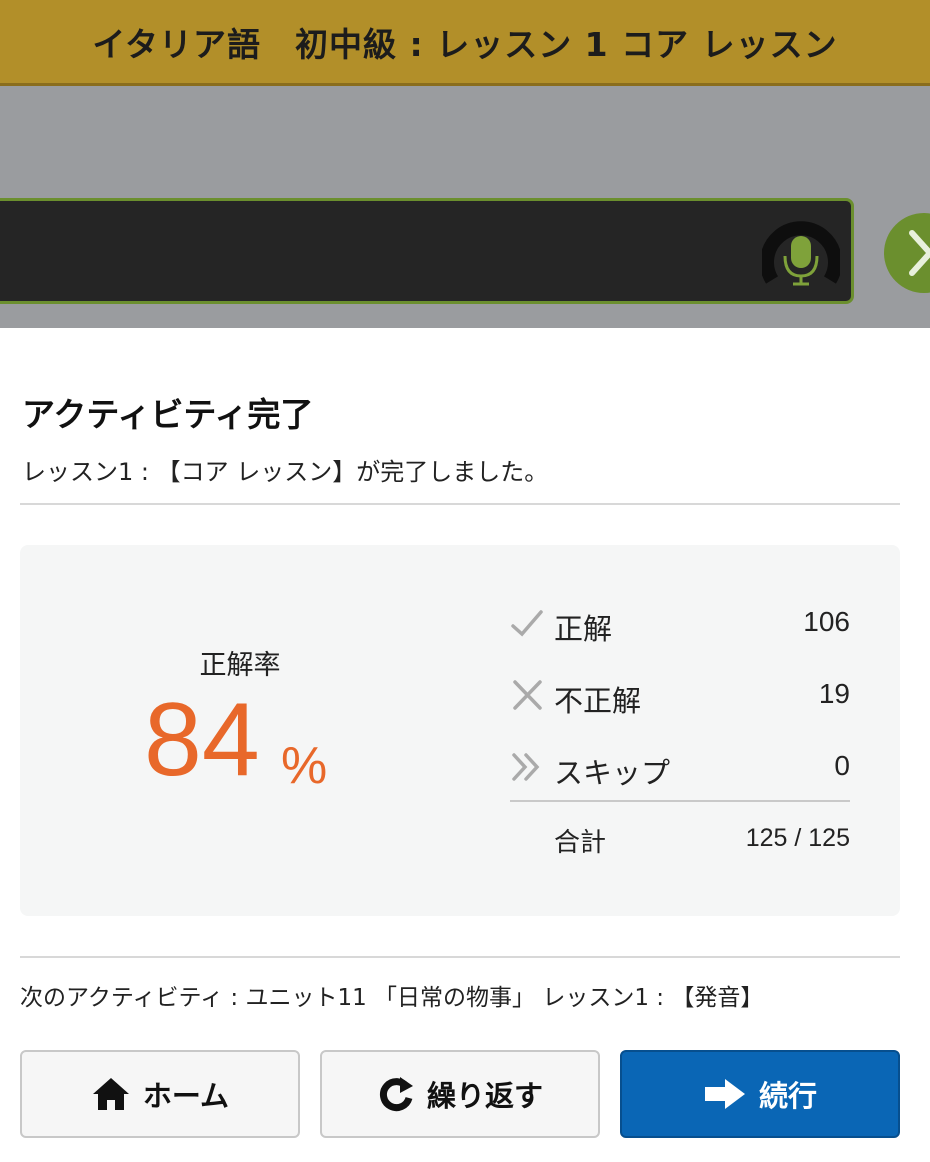 This screenshot has height=1162, width=930. Describe the element at coordinates (186, 1096) in the screenshot. I see `home-button-label: ホーム` at that location.